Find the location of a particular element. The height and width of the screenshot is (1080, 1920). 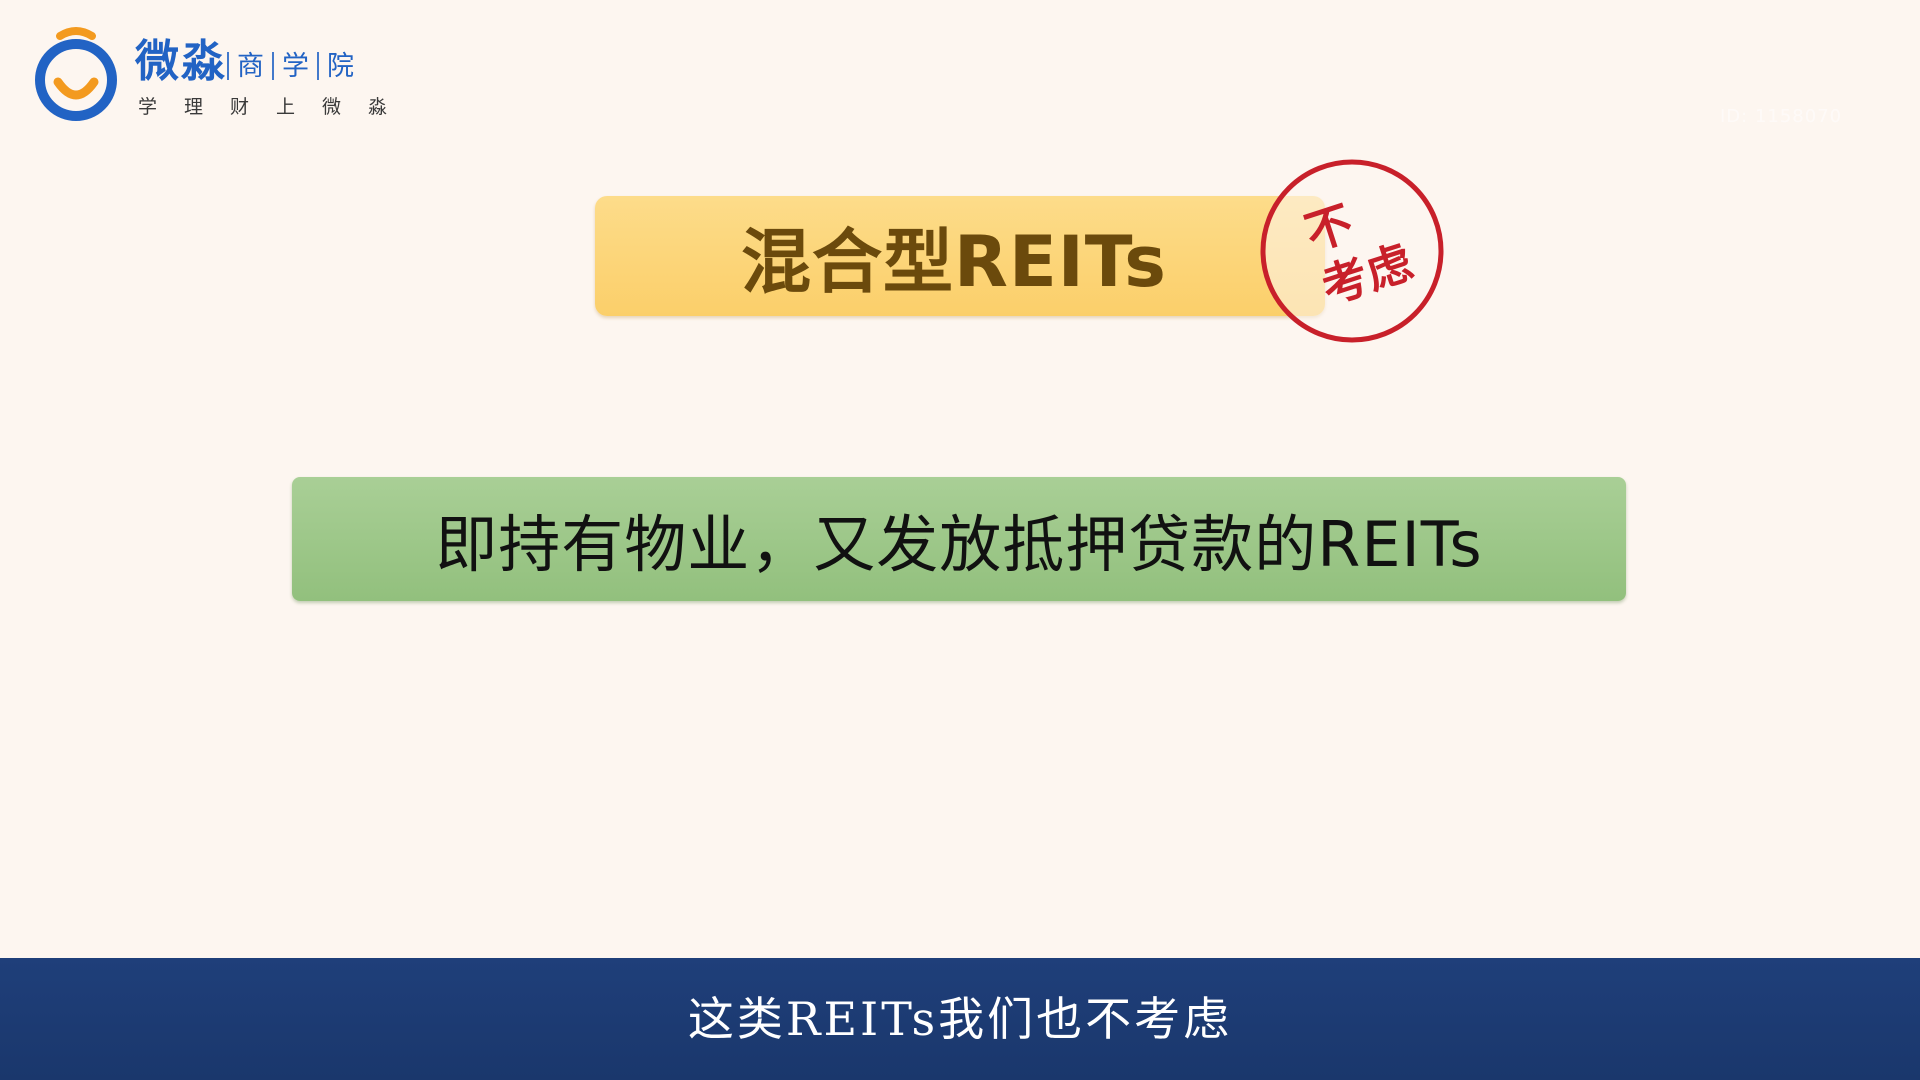

smiley-logo-icon is located at coordinates (76, 74).